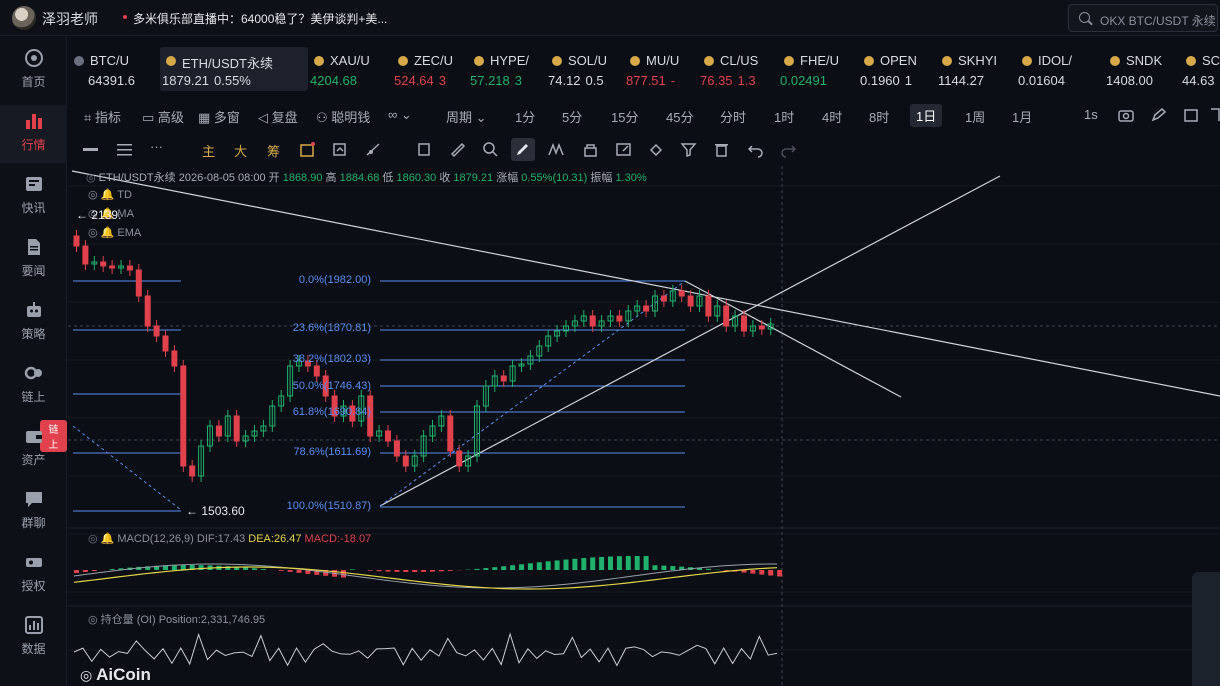 The width and height of the screenshot is (1220, 686). Describe the element at coordinates (733, 116) in the screenshot. I see `interval-button: 分时` at that location.